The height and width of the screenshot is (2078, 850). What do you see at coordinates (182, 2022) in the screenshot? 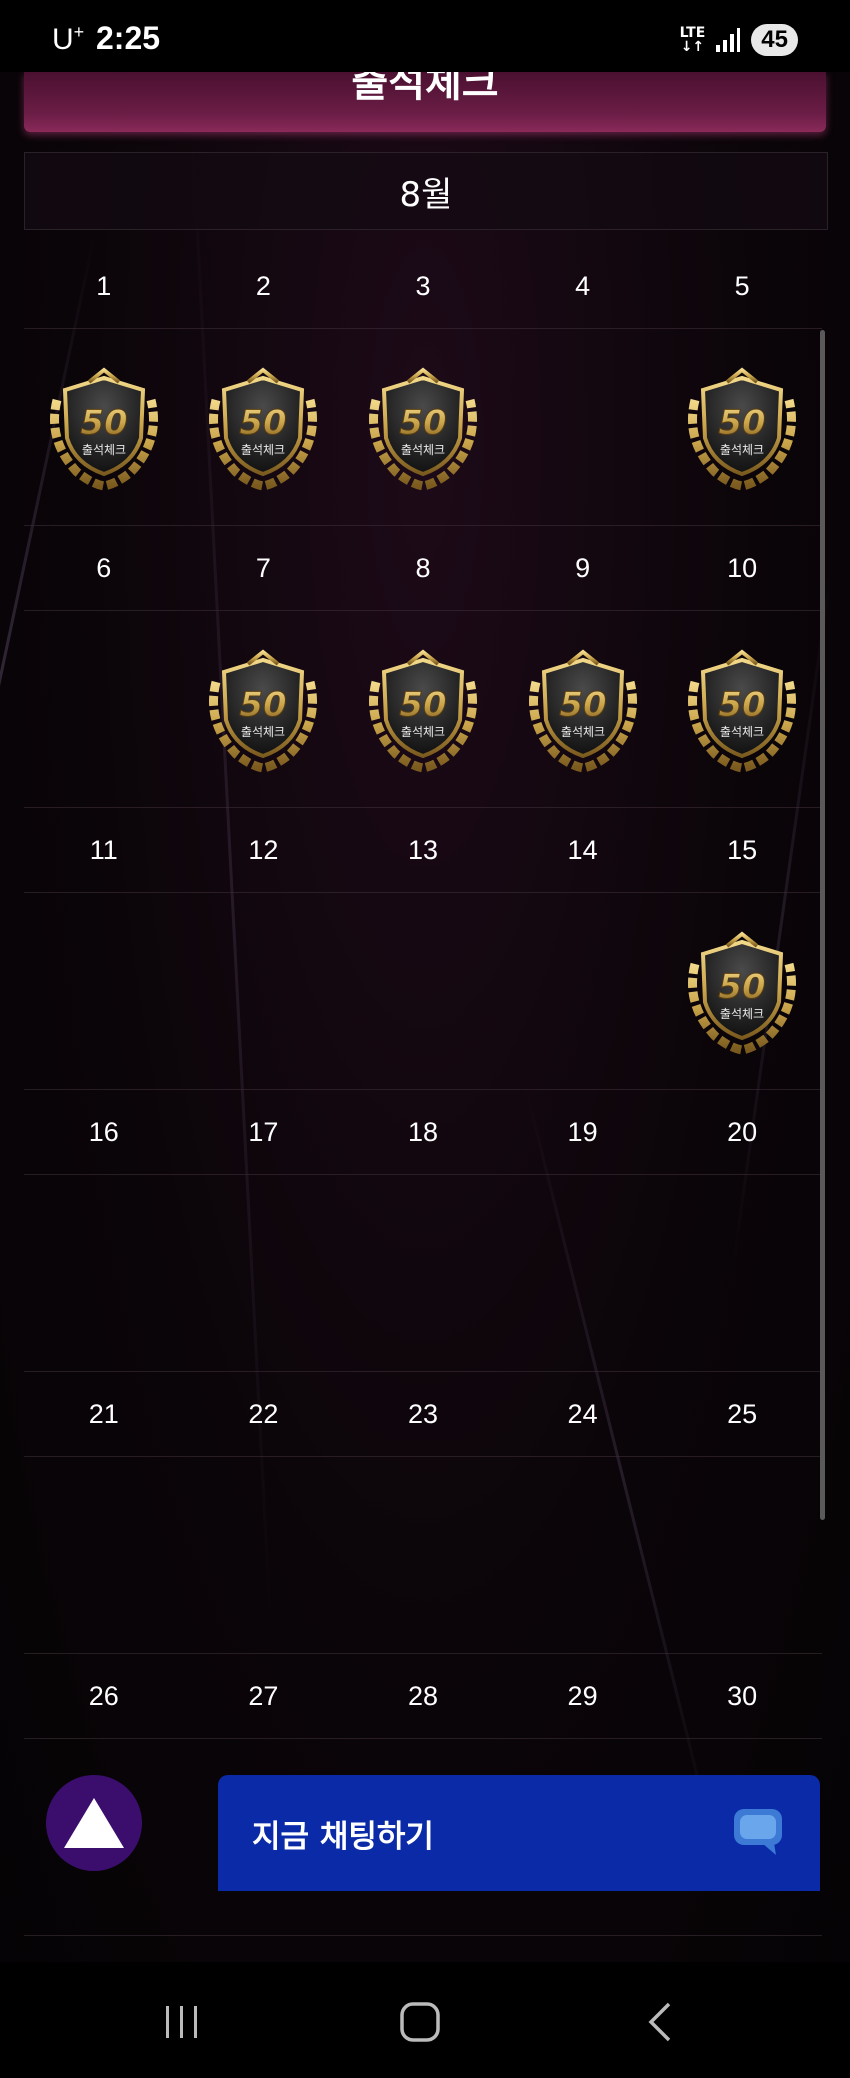
I see `recent-apps-button` at bounding box center [182, 2022].